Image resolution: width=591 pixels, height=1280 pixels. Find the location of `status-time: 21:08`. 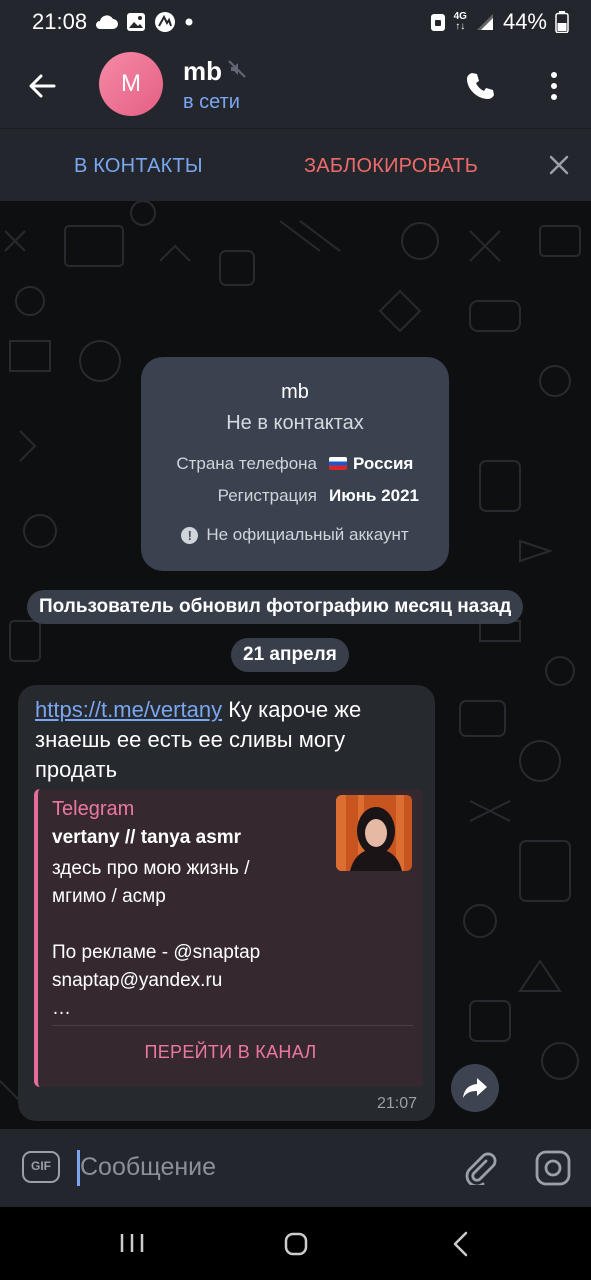

status-time: 21:08 is located at coordinates (60, 21).